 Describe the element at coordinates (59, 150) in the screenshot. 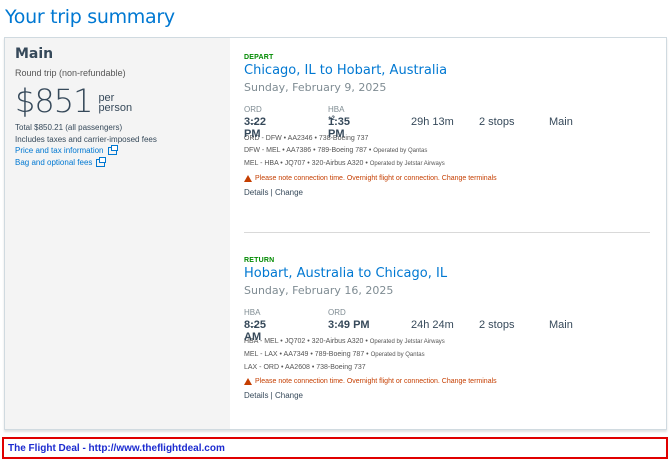

I see `price-tax-info-label: Price and tax information` at that location.